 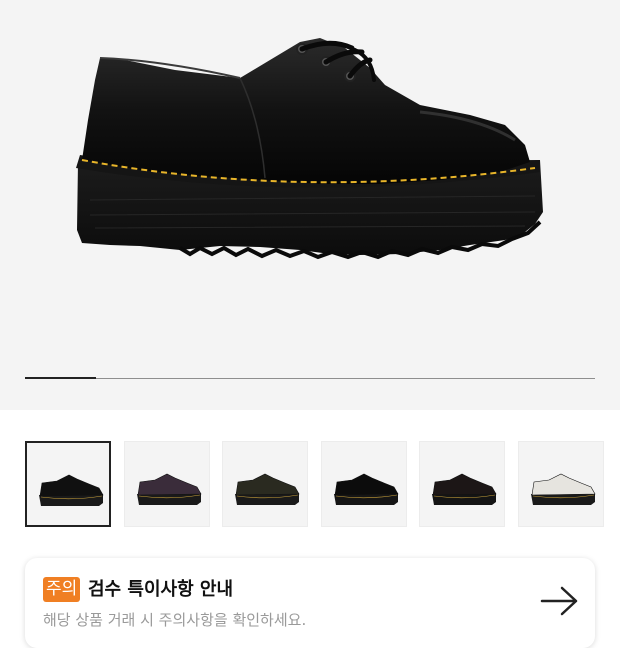 I want to click on thumbnail-strip, so click(x=315, y=485).